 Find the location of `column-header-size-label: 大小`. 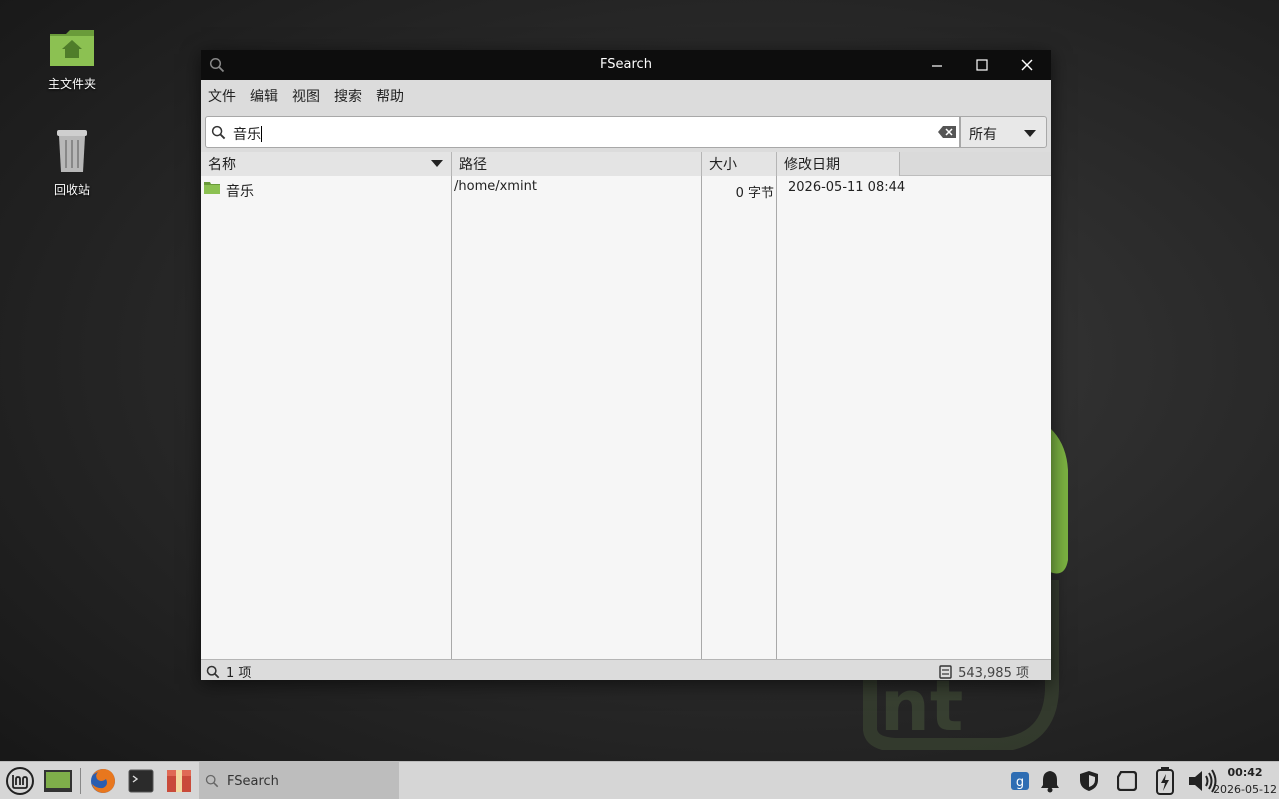

column-header-size-label: 大小 is located at coordinates (723, 165).